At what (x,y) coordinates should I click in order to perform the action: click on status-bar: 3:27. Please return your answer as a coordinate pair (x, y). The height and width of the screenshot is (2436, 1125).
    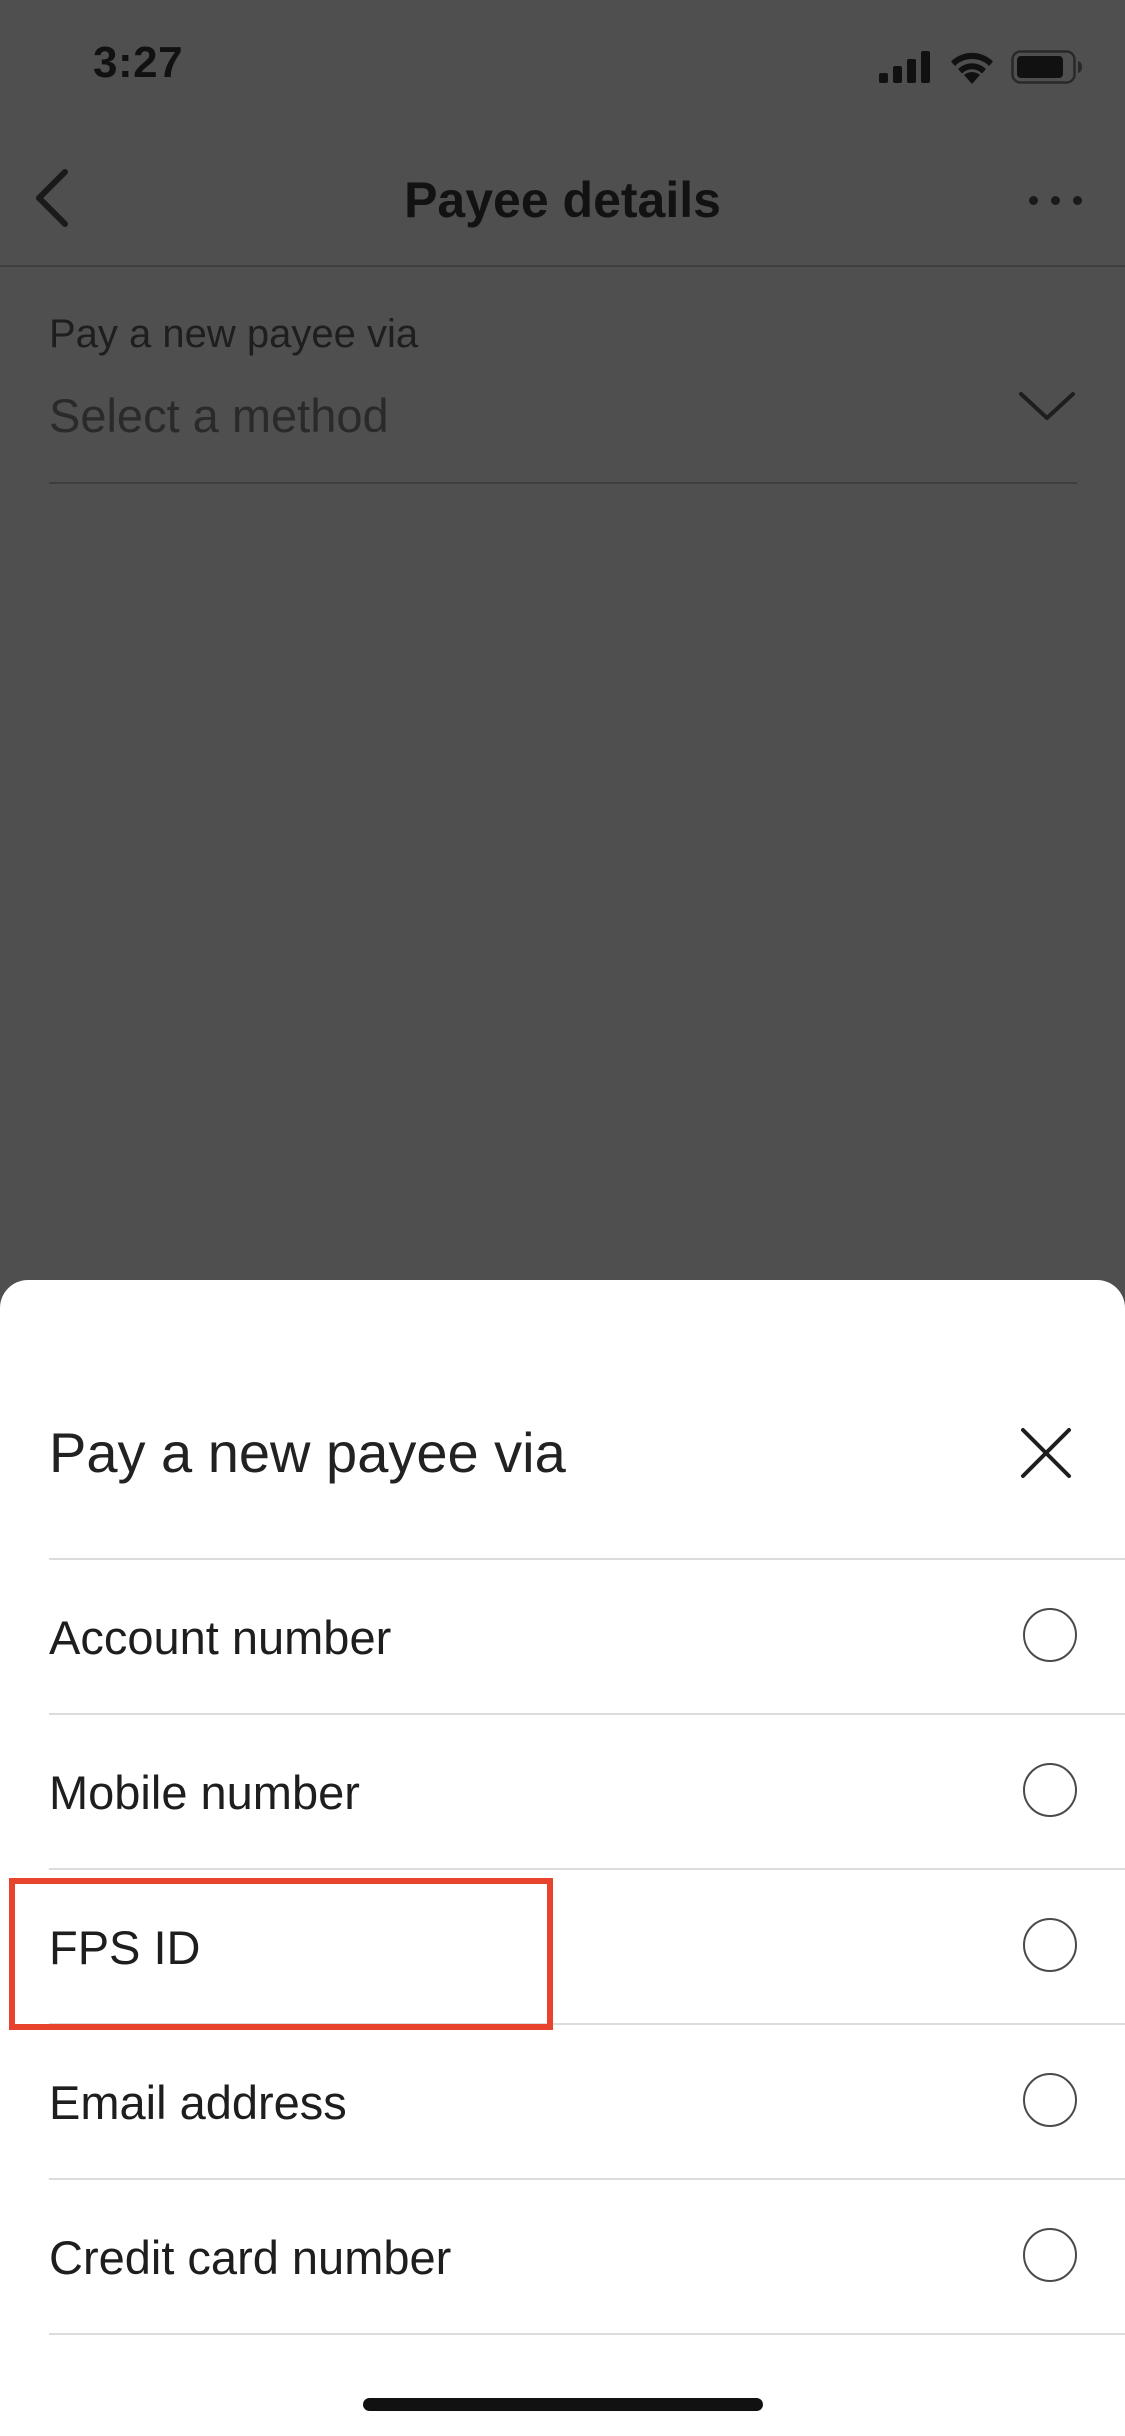
    Looking at the image, I should click on (562, 67).